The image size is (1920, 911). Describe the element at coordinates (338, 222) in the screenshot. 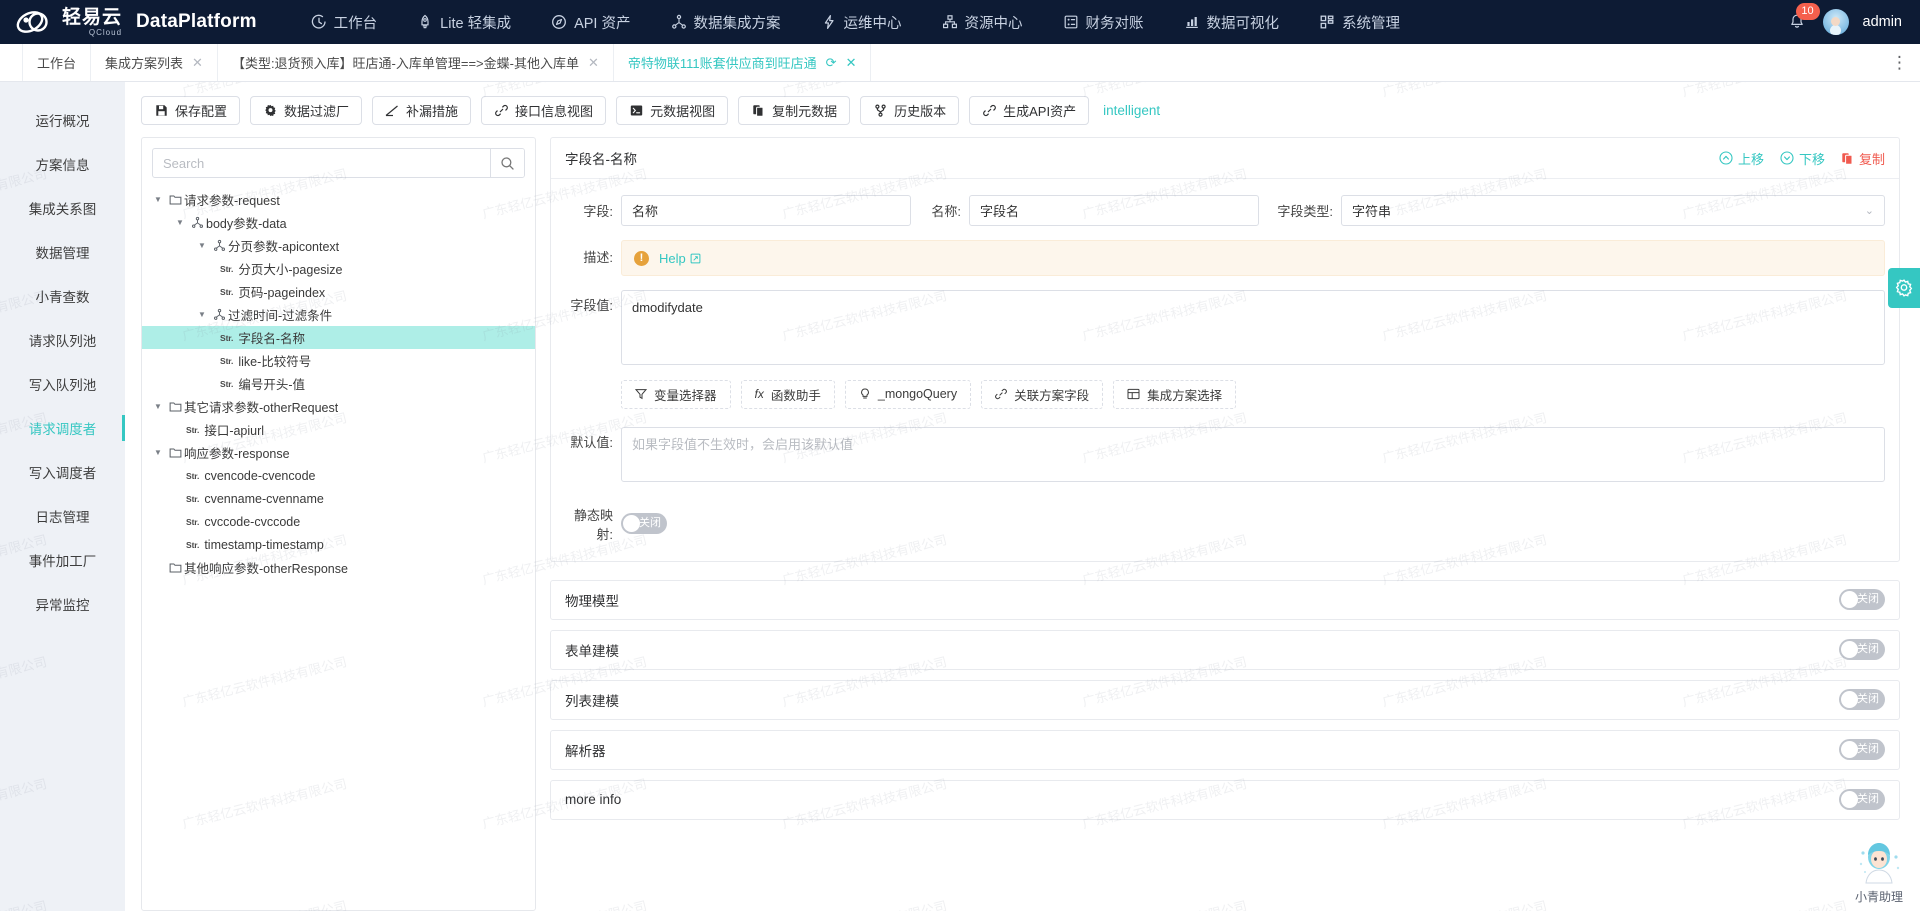

I see `tree-node-body-data: ▼ body参数-data` at that location.